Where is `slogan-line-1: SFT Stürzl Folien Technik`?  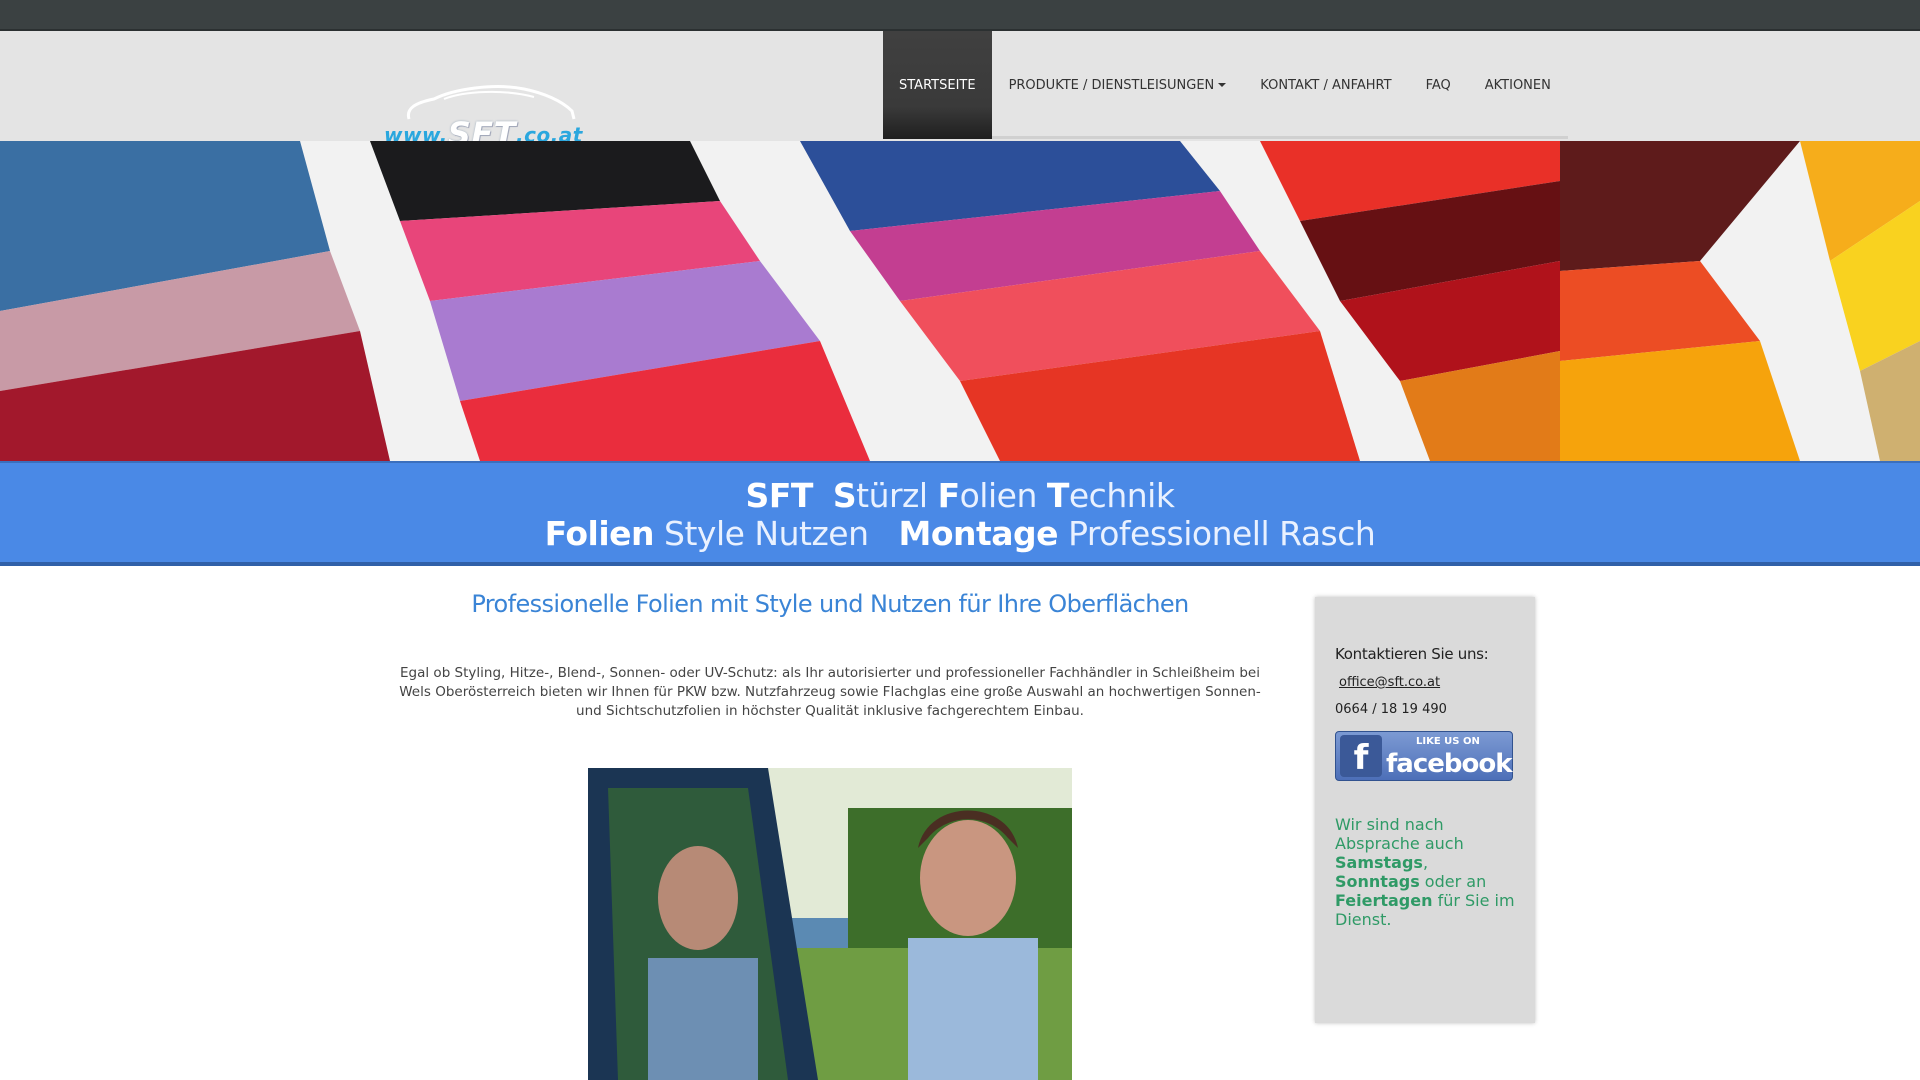
slogan-line-1: SFT Stürzl Folien Technik is located at coordinates (960, 495).